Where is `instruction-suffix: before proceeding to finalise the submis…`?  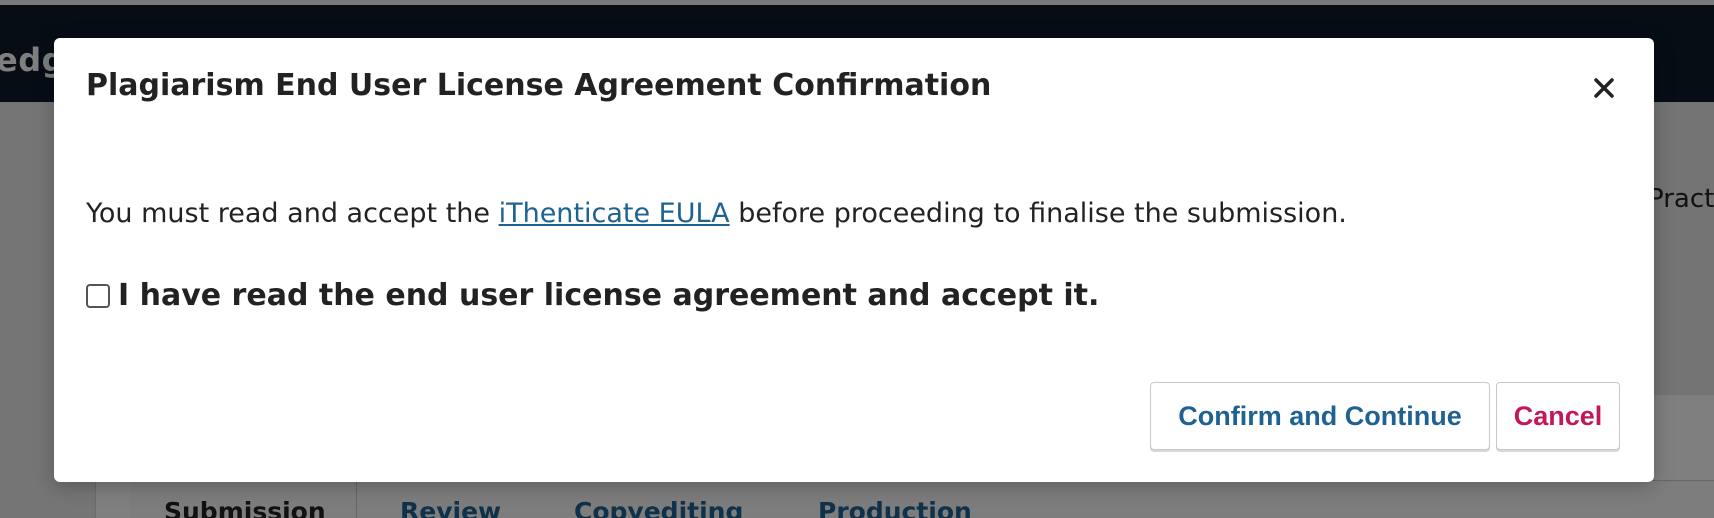
instruction-suffix: before proceeding to finalise the submis… is located at coordinates (1038, 213).